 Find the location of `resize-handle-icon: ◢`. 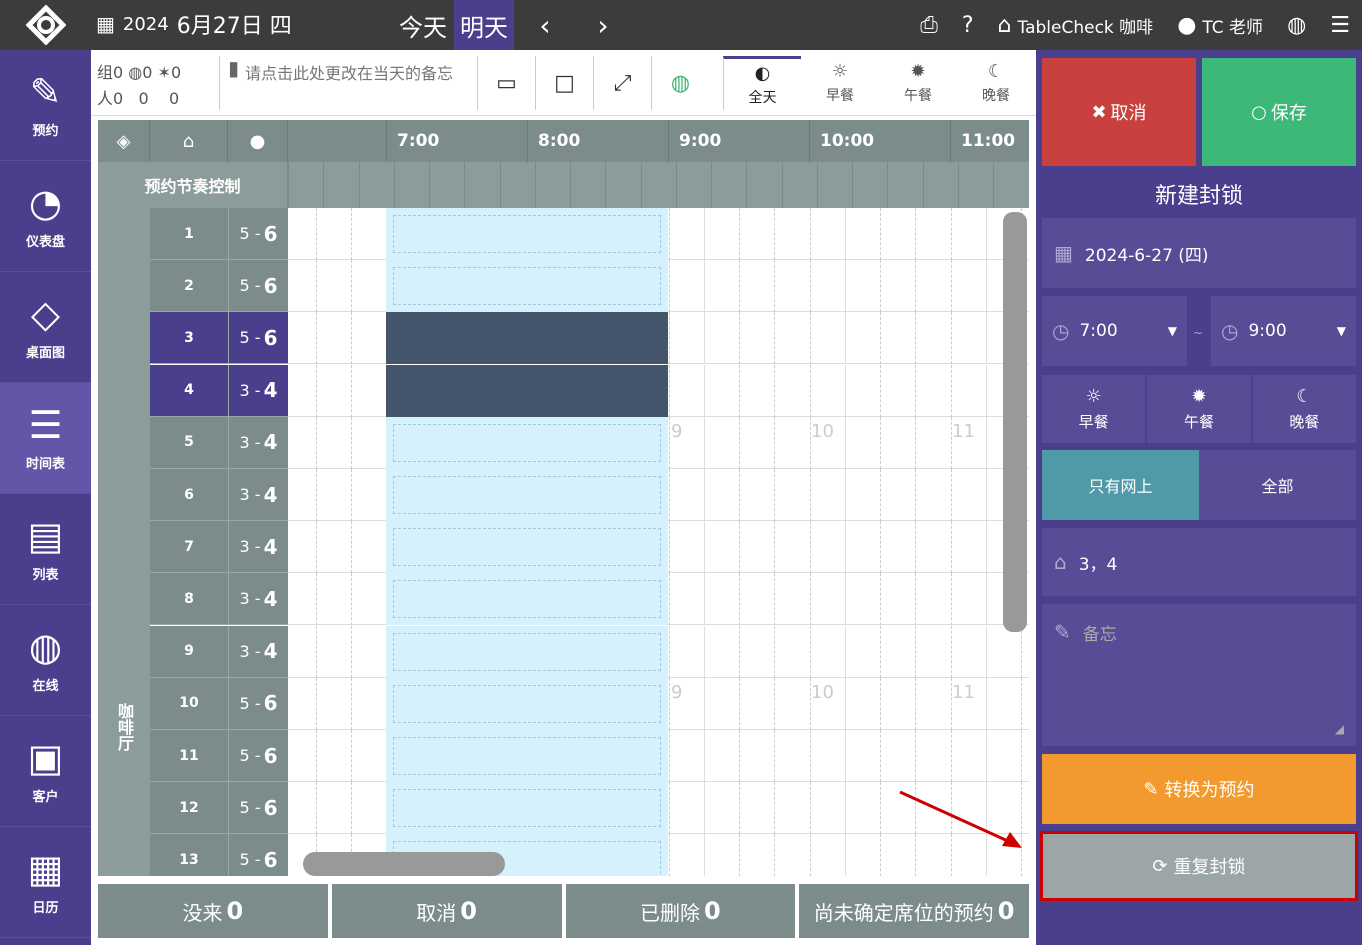

resize-handle-icon: ◢ is located at coordinates (1339, 729).